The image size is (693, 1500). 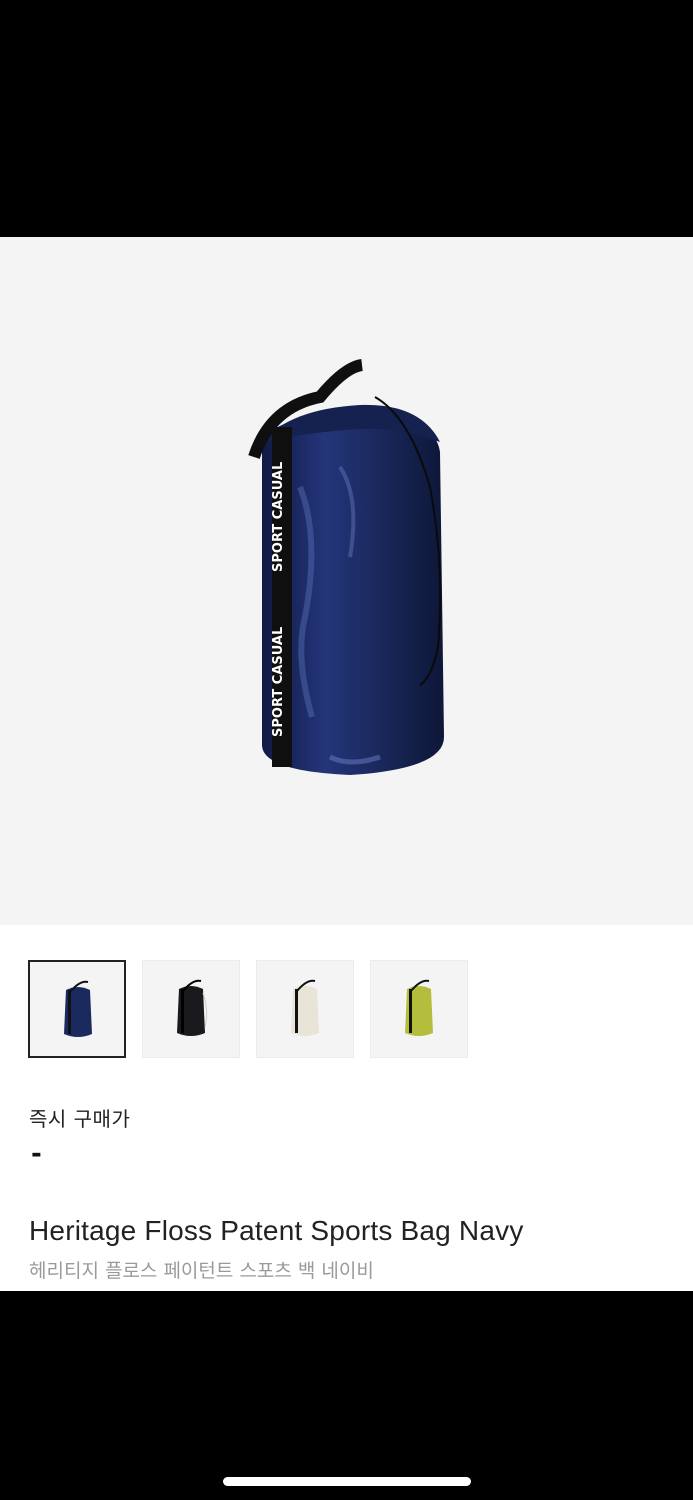 What do you see at coordinates (278, 682) in the screenshot?
I see `strap-text: SPORT CASUAL` at bounding box center [278, 682].